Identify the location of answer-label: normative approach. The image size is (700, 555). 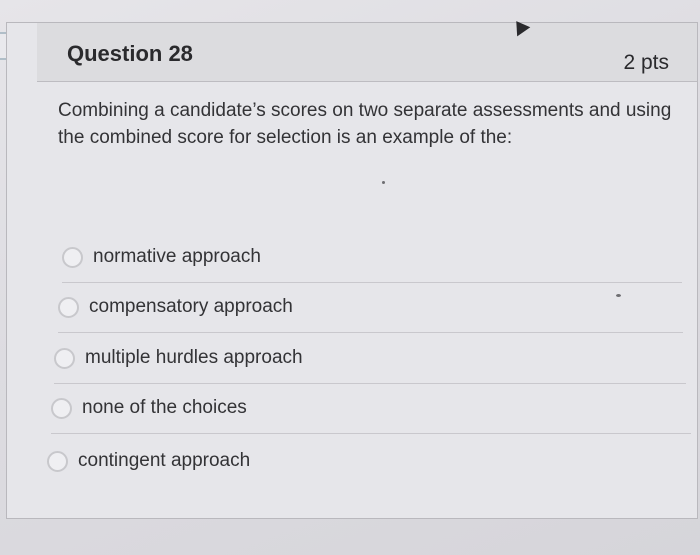
(177, 256).